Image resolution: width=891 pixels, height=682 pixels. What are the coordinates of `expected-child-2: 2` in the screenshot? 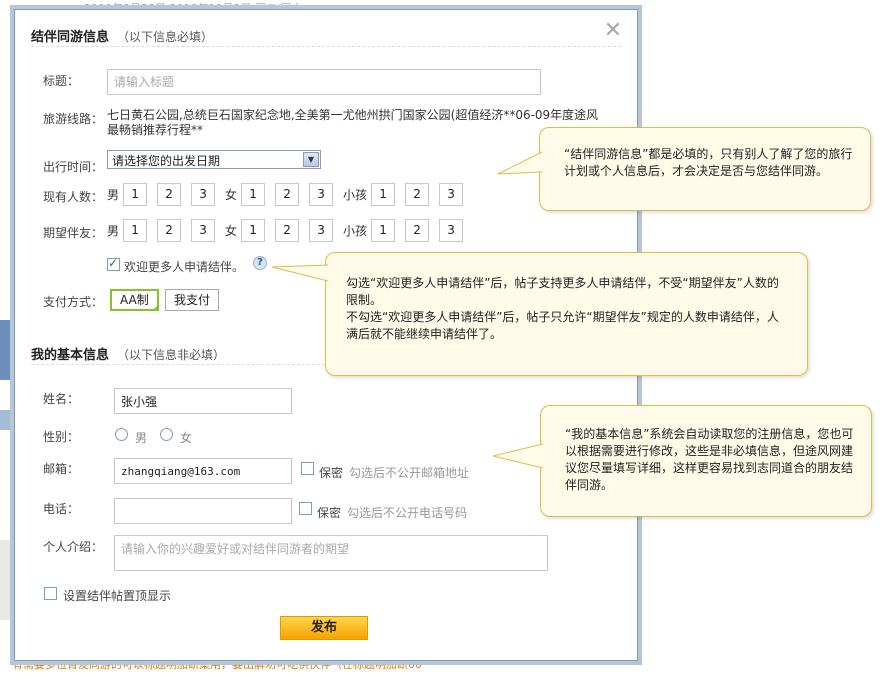 It's located at (417, 230).